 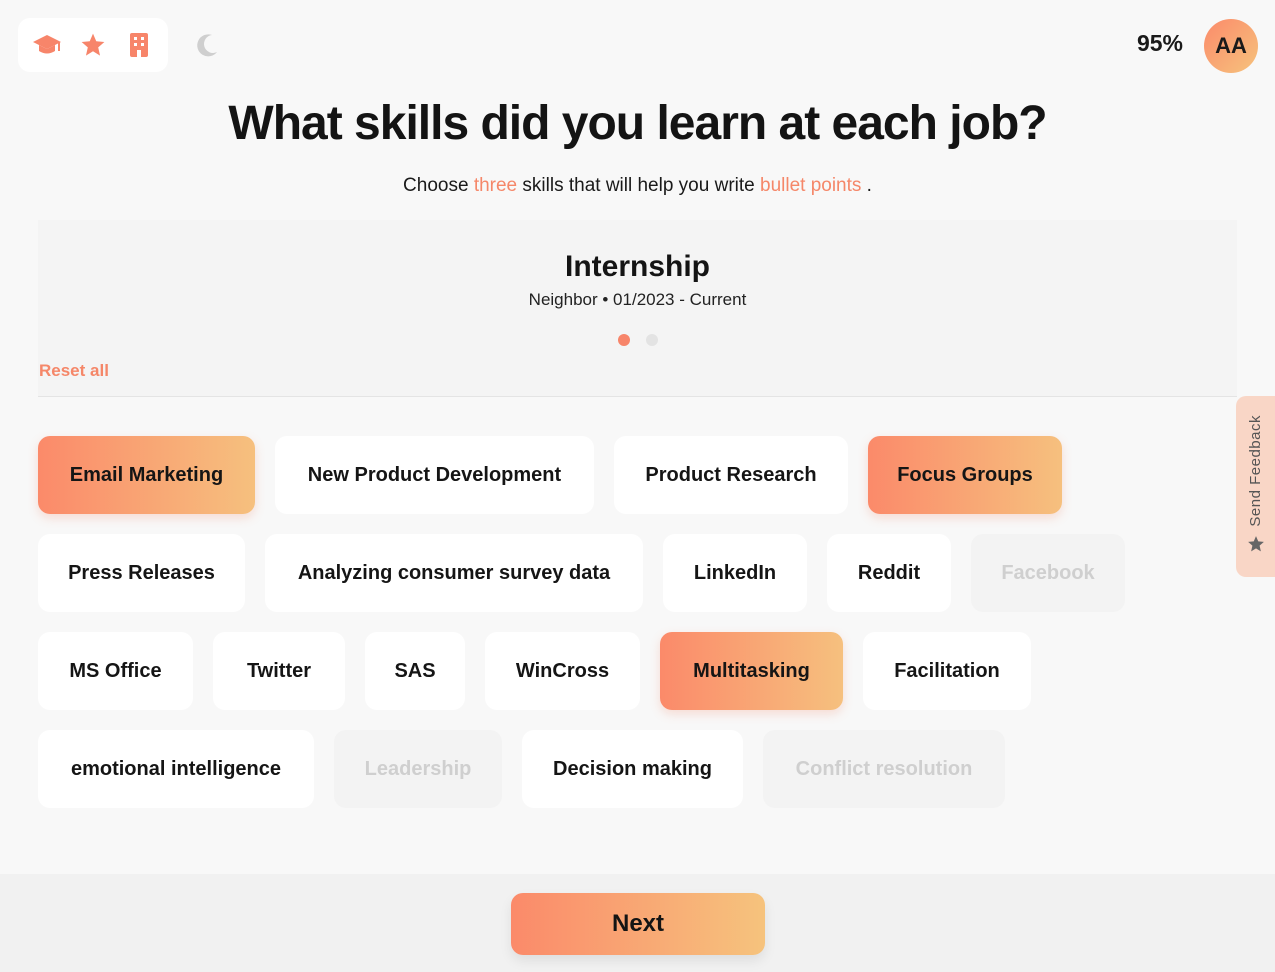 What do you see at coordinates (632, 769) in the screenshot?
I see `skill-chip-decision-making: Decision making` at bounding box center [632, 769].